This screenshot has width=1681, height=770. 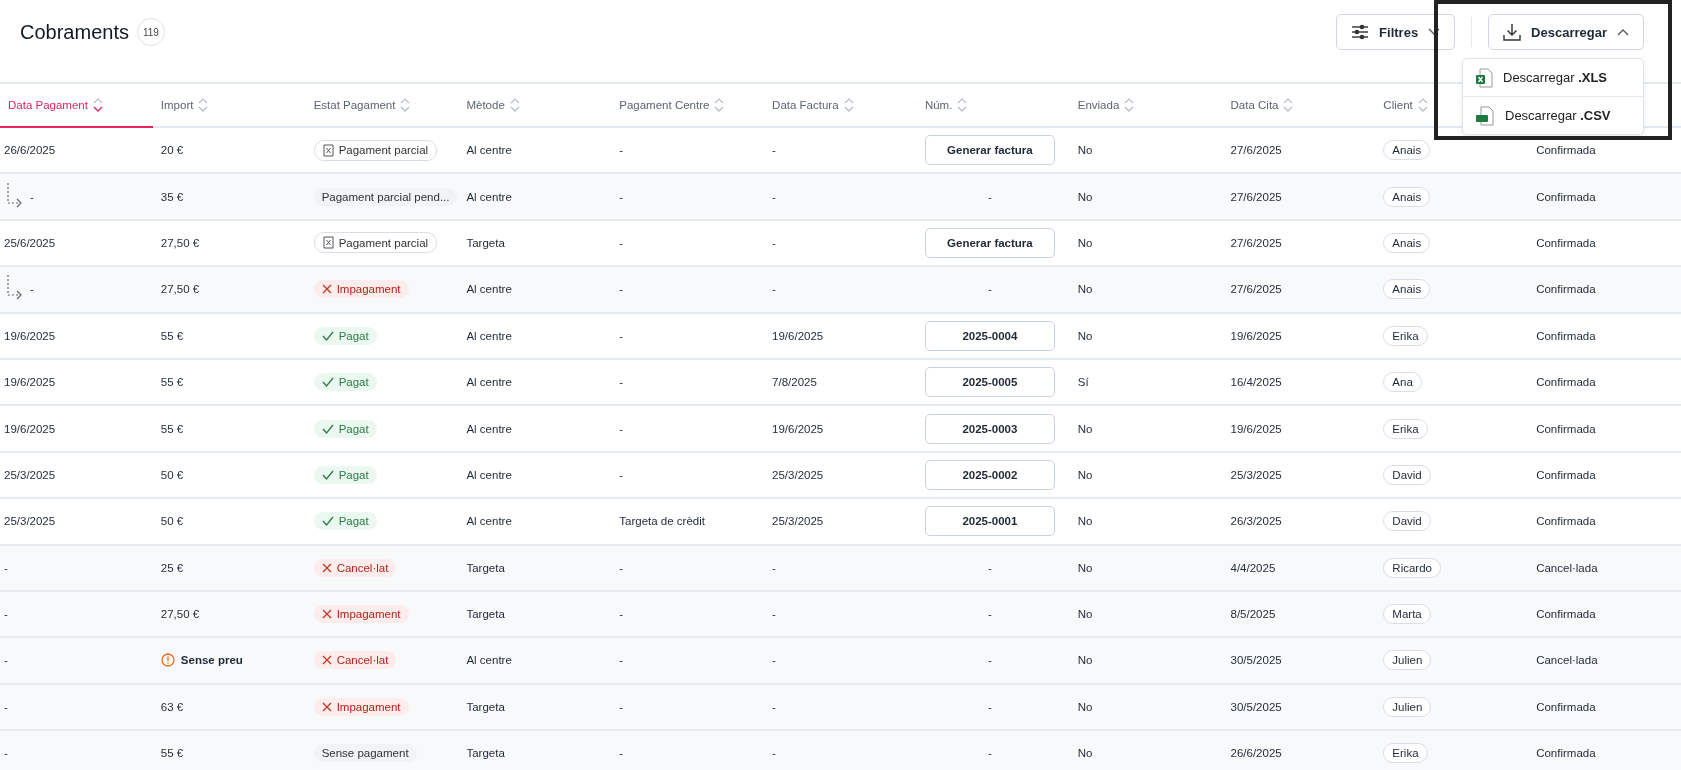 What do you see at coordinates (1256, 660) in the screenshot?
I see `table-cell: 30/5/2025` at bounding box center [1256, 660].